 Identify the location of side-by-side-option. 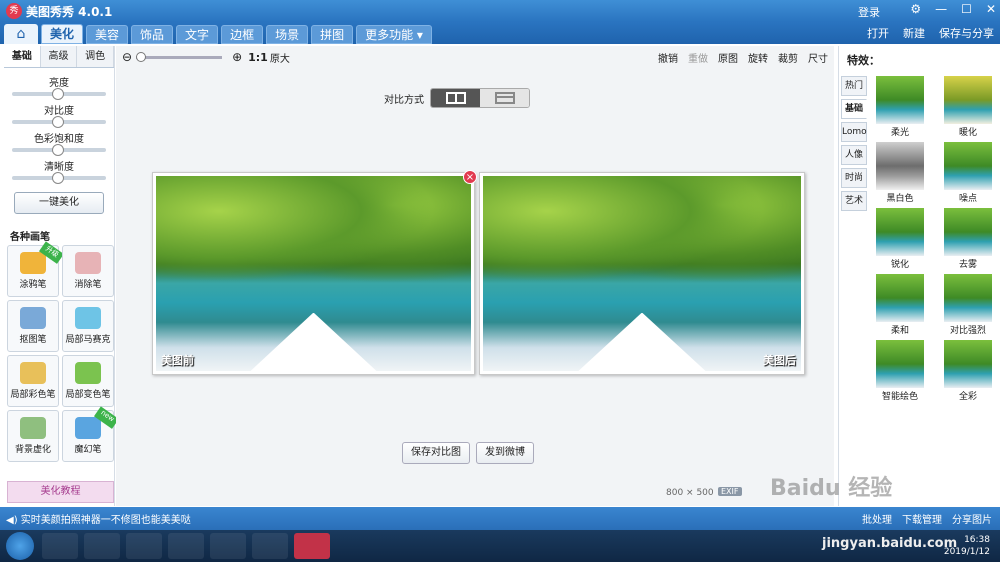
(455, 98).